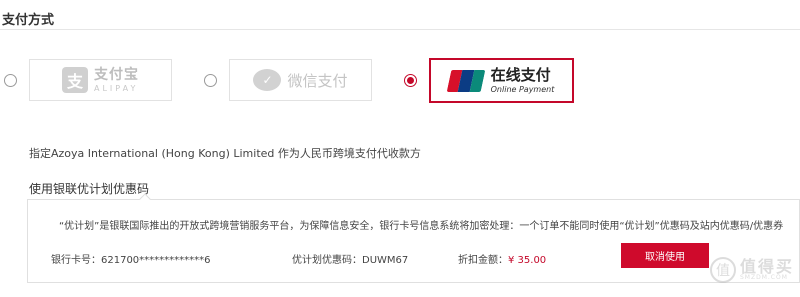  Describe the element at coordinates (210, 80) in the screenshot. I see `radio-wechat` at that location.